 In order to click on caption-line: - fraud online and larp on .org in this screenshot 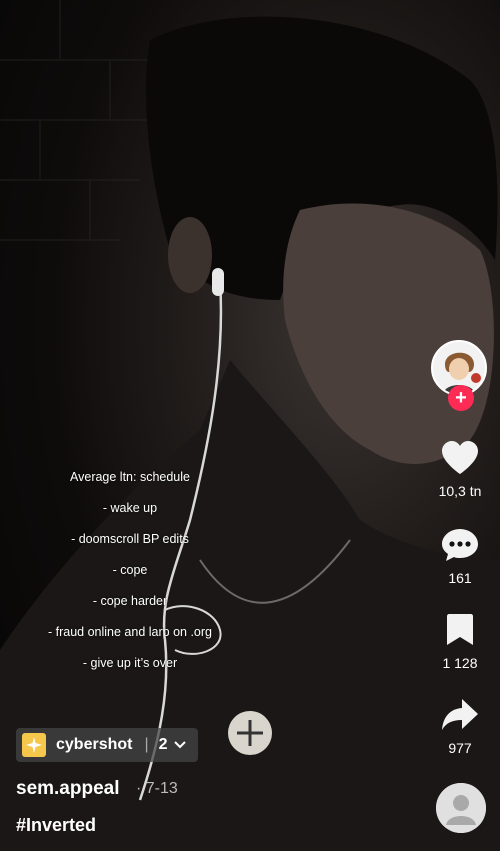, I will do `click(130, 632)`.